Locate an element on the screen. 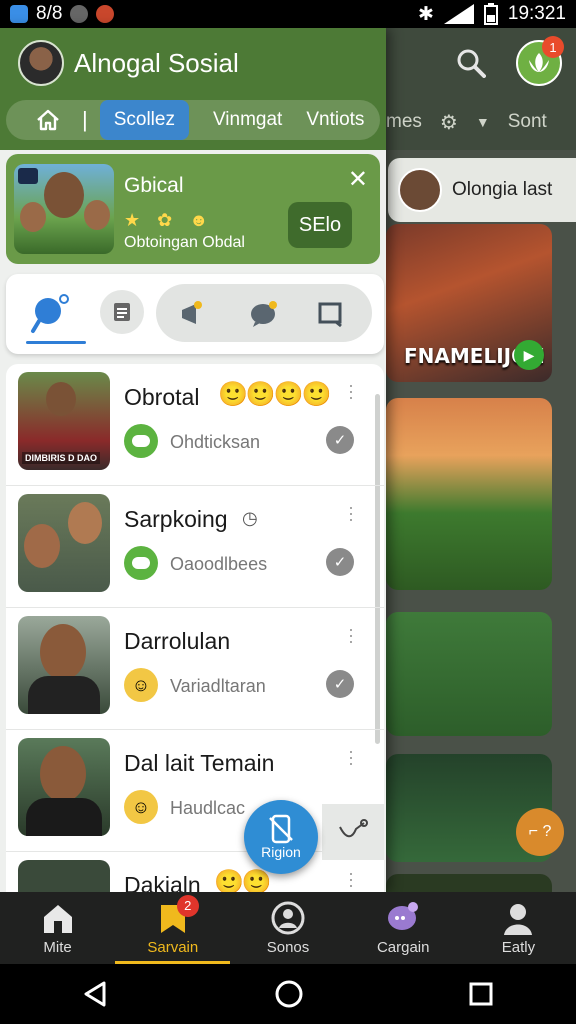  chat-name: Sarpkoing is located at coordinates (176, 519).